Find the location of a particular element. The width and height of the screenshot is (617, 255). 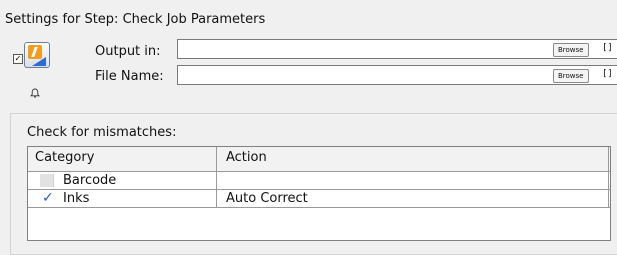

check-icon: ✓ is located at coordinates (48, 198).